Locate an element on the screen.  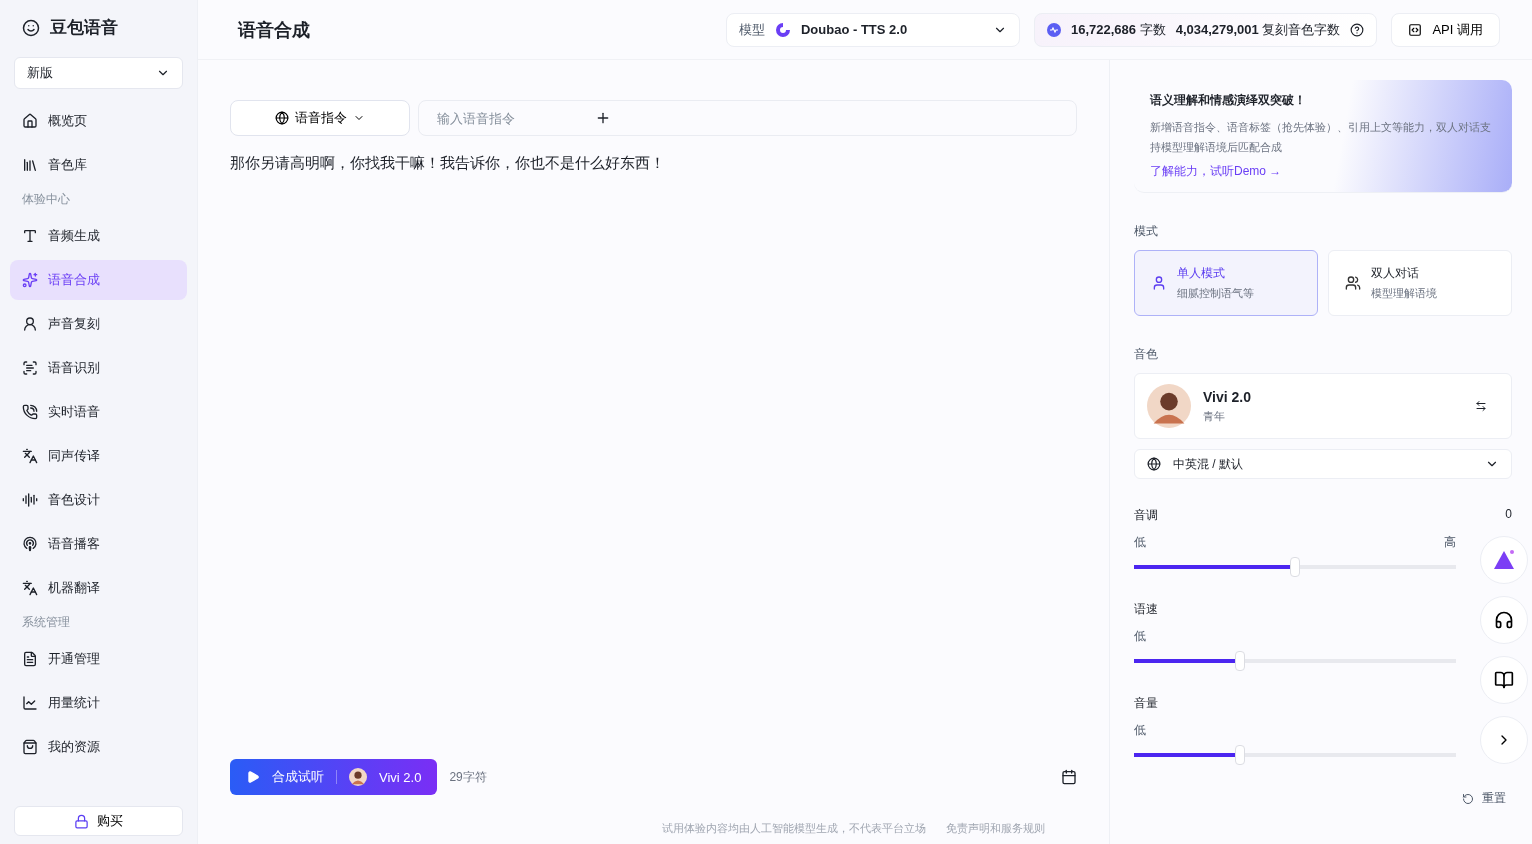
clone-char-quota: 4,034,279,001 复刻音色字数 is located at coordinates (1258, 29).